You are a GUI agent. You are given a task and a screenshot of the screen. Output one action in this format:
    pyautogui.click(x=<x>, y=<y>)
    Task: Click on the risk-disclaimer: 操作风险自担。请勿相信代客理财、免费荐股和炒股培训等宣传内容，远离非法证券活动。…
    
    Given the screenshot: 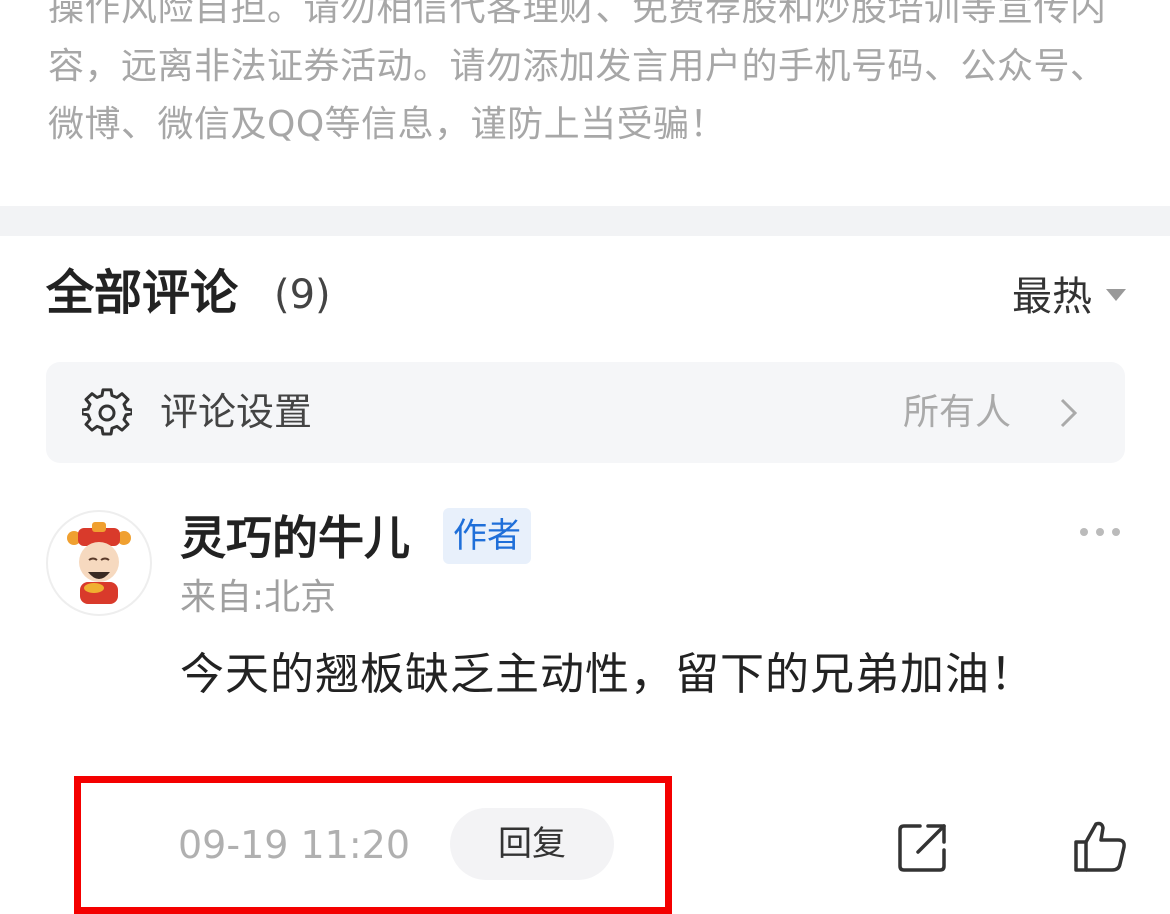 What is the action you would take?
    pyautogui.click(x=577, y=72)
    